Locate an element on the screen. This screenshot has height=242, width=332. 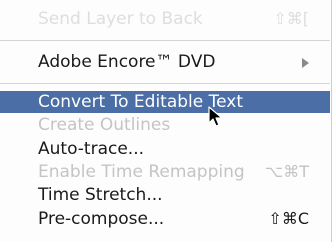
menu-item-pre-compose: Pre-compose... ⇧⌘C is located at coordinates (165, 219).